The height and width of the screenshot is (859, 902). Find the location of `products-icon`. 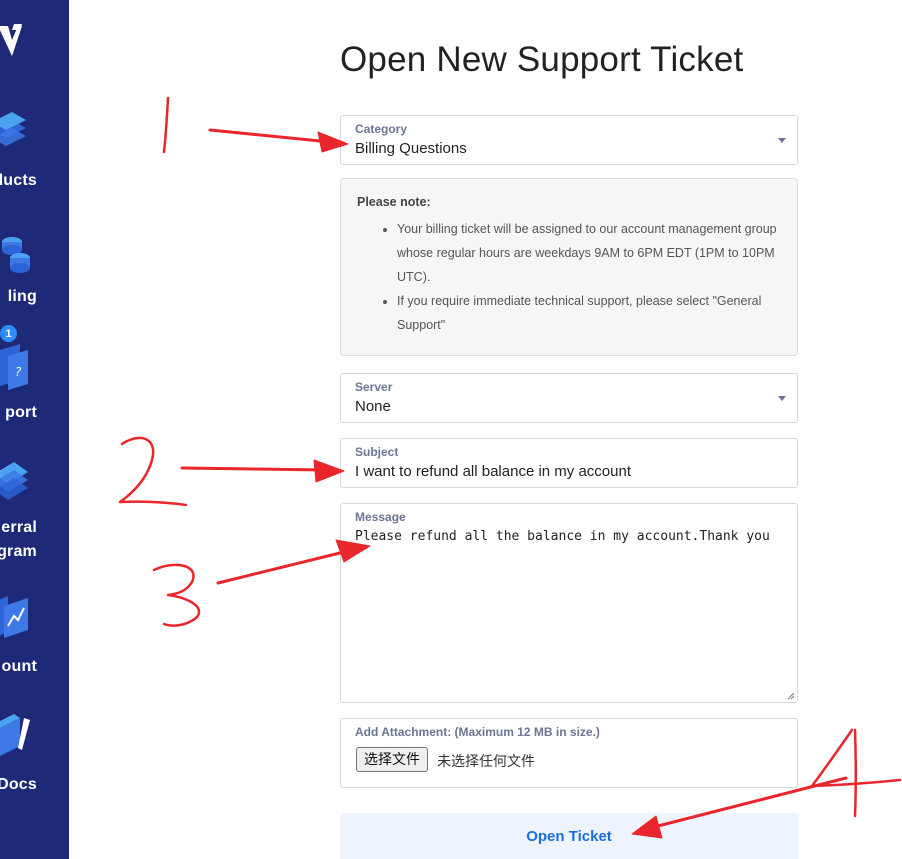

products-icon is located at coordinates (13, 129).